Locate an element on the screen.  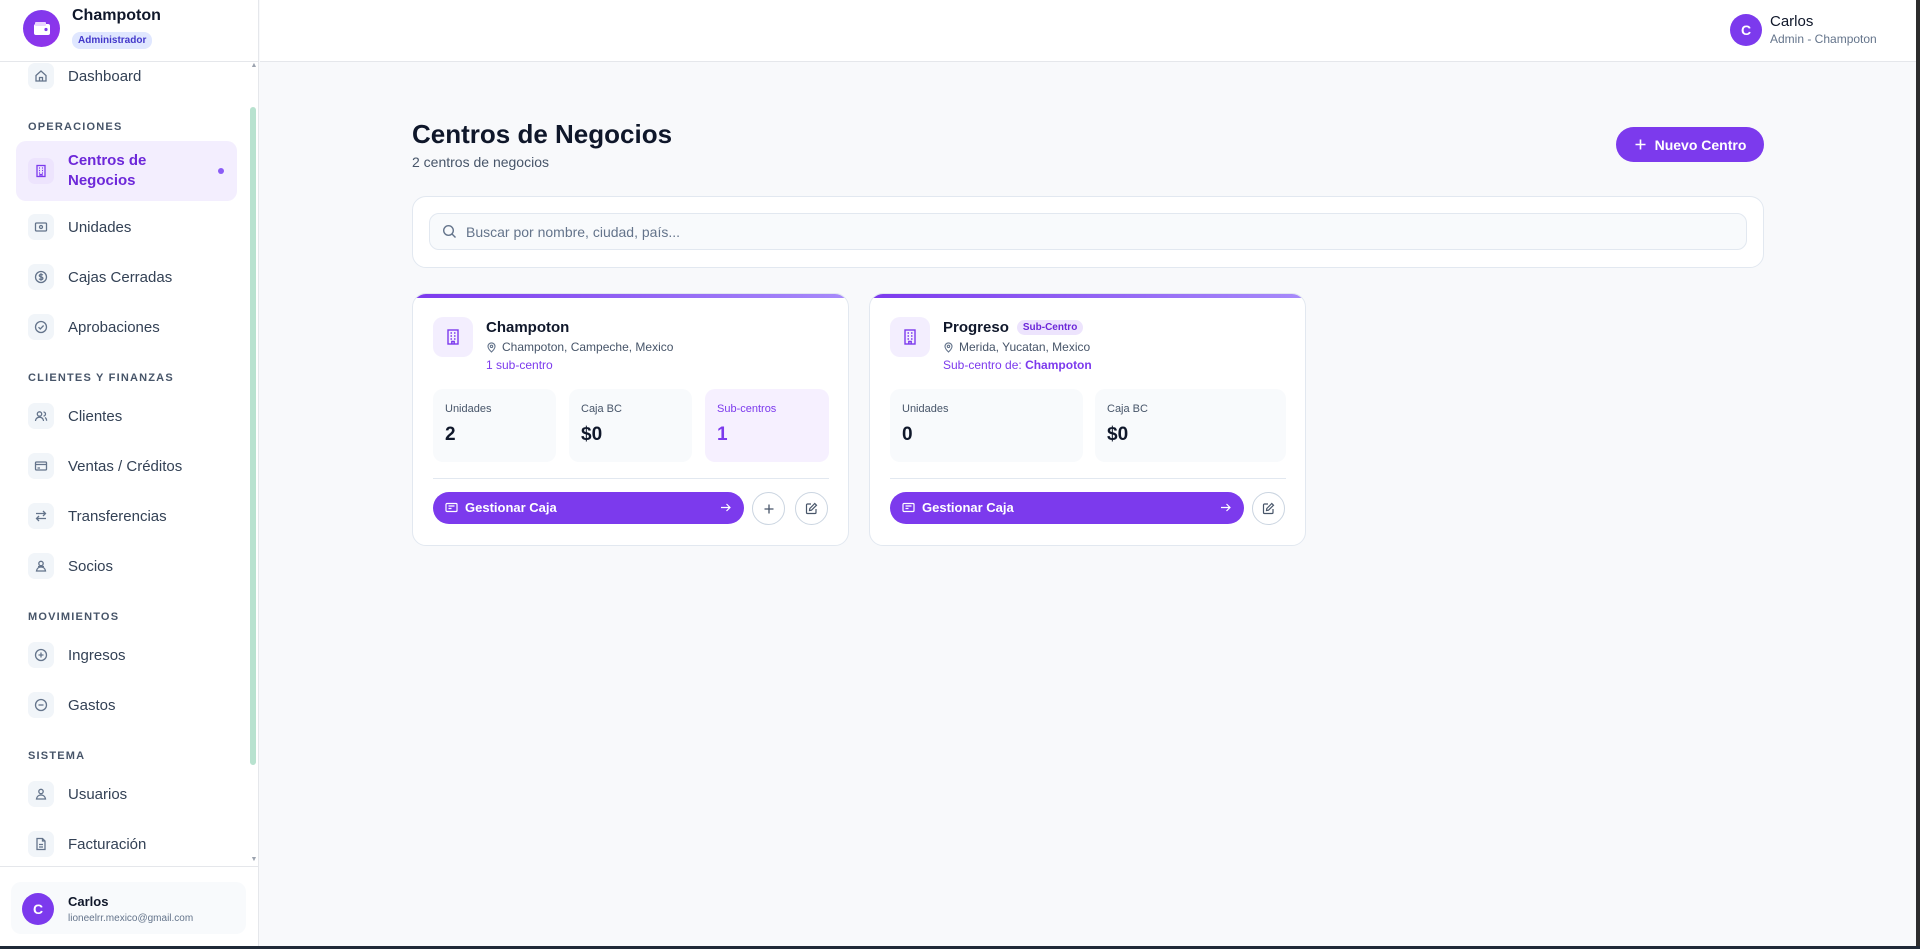
sidebar-item-centros: Centros de Negocios is located at coordinates (126, 171).